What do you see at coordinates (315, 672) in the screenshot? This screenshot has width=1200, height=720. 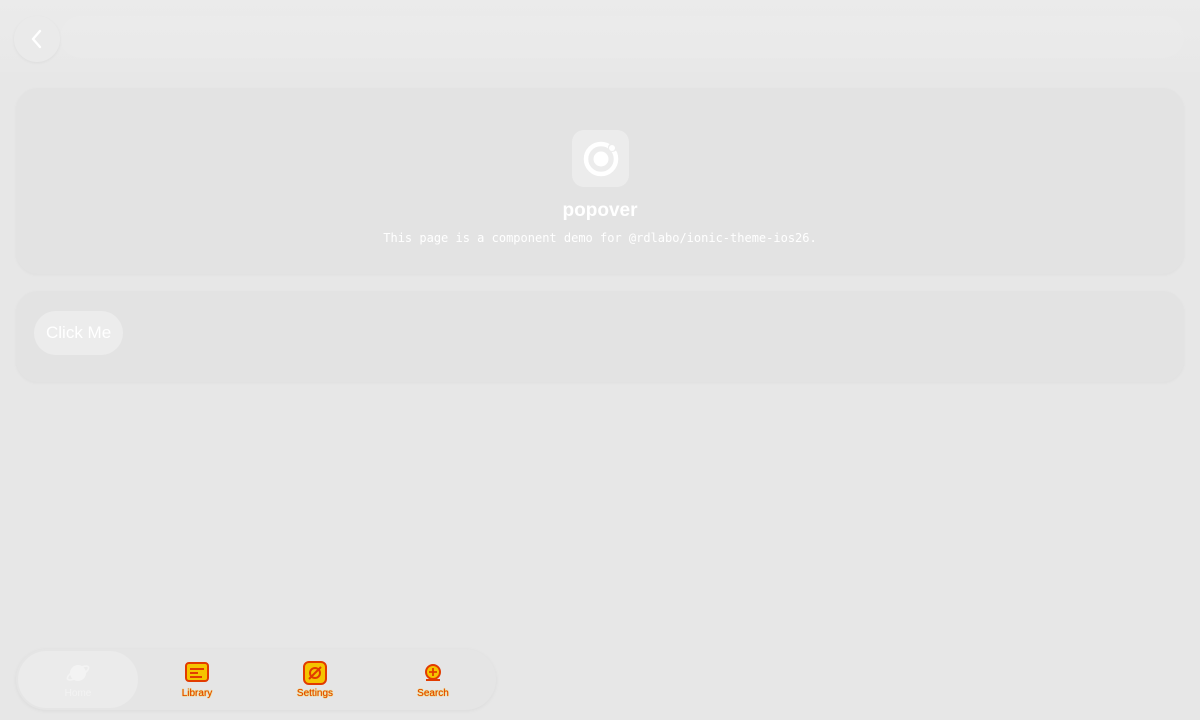 I see `settings-icon` at bounding box center [315, 672].